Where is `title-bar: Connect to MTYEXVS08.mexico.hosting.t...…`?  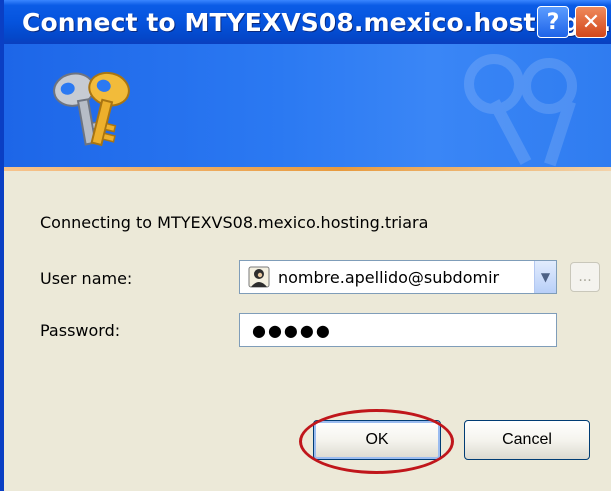 title-bar: Connect to MTYEXVS08.mexico.hosting.t...… is located at coordinates (307, 22).